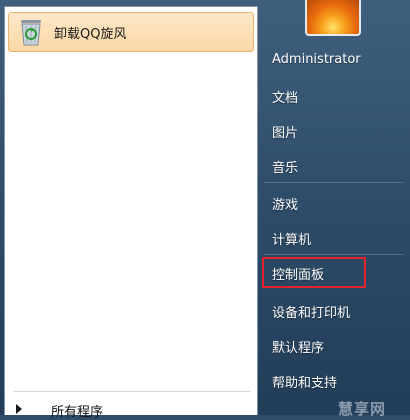 Image resolution: width=410 pixels, height=420 pixels. What do you see at coordinates (131, 32) in the screenshot?
I see `program-uninstall-qq-xuanfeng: 卸载QQ旋风` at bounding box center [131, 32].